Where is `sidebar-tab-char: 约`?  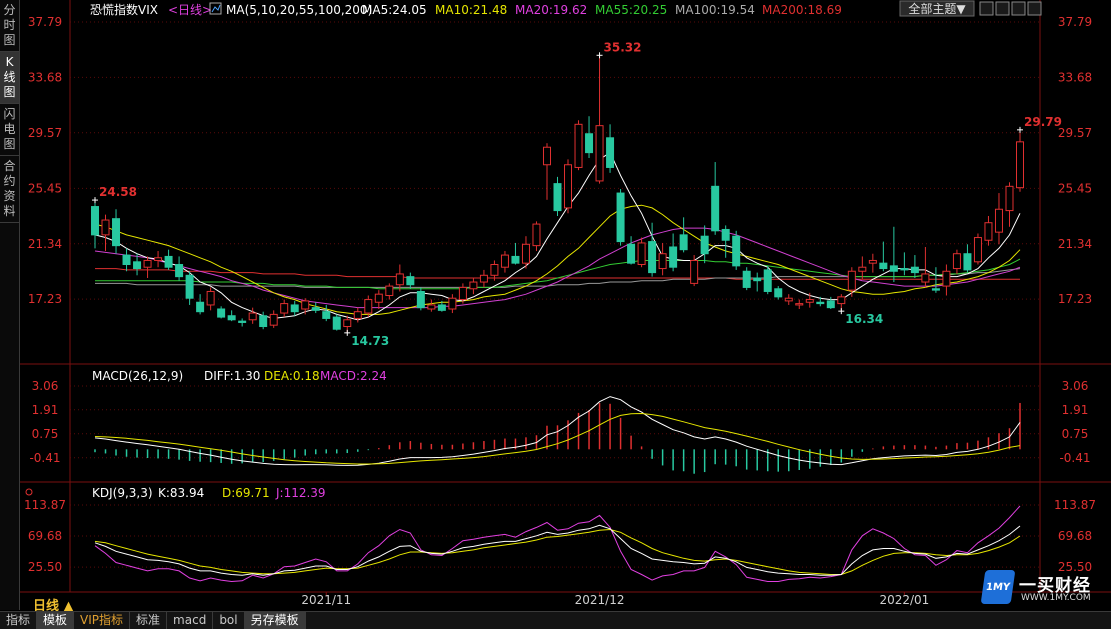 sidebar-tab-char: 约 is located at coordinates (9, 181).